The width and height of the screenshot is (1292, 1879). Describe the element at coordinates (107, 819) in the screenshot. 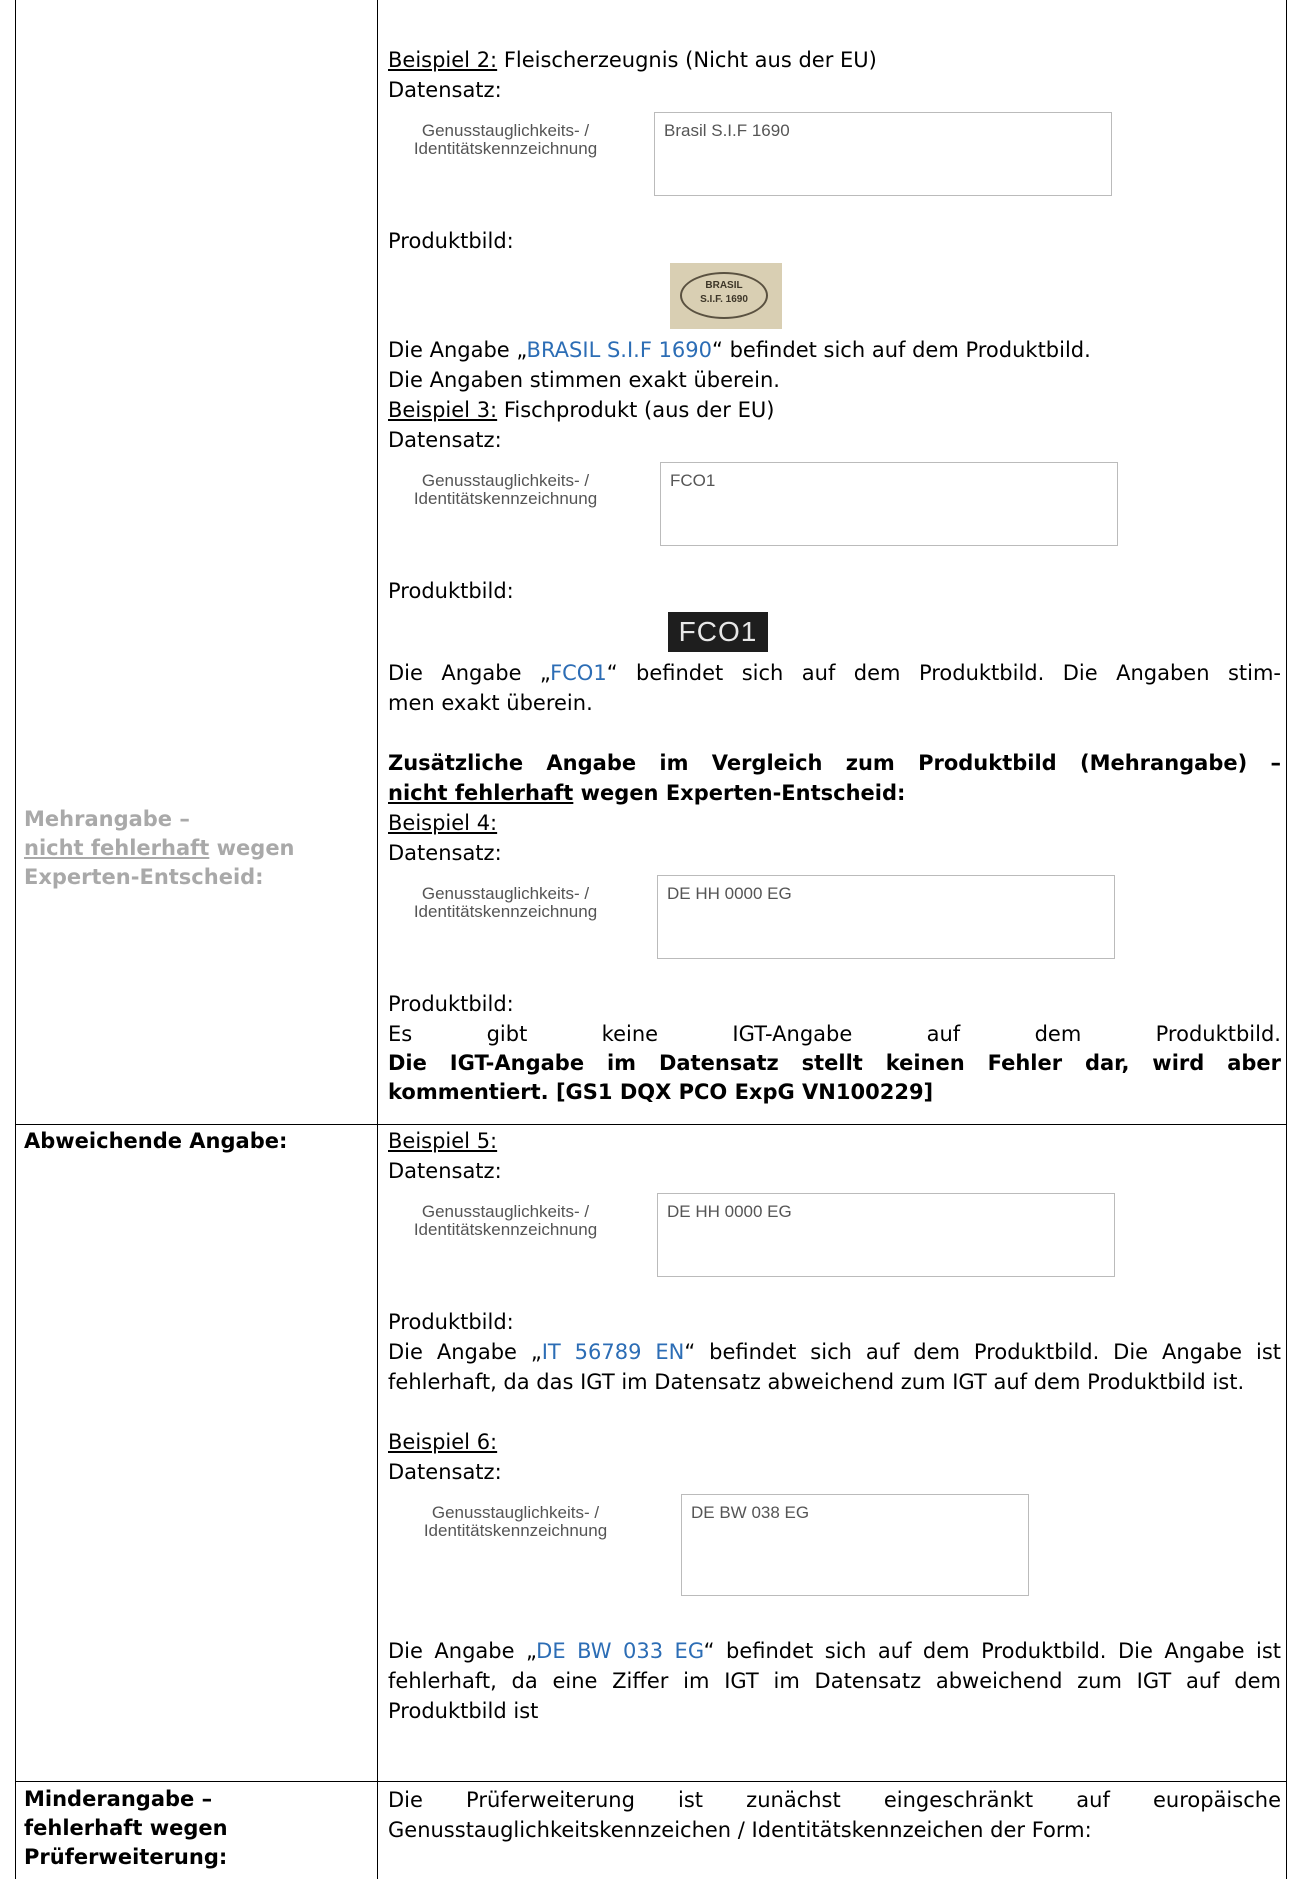

I see `row-label-line: Mehrangabe –` at that location.